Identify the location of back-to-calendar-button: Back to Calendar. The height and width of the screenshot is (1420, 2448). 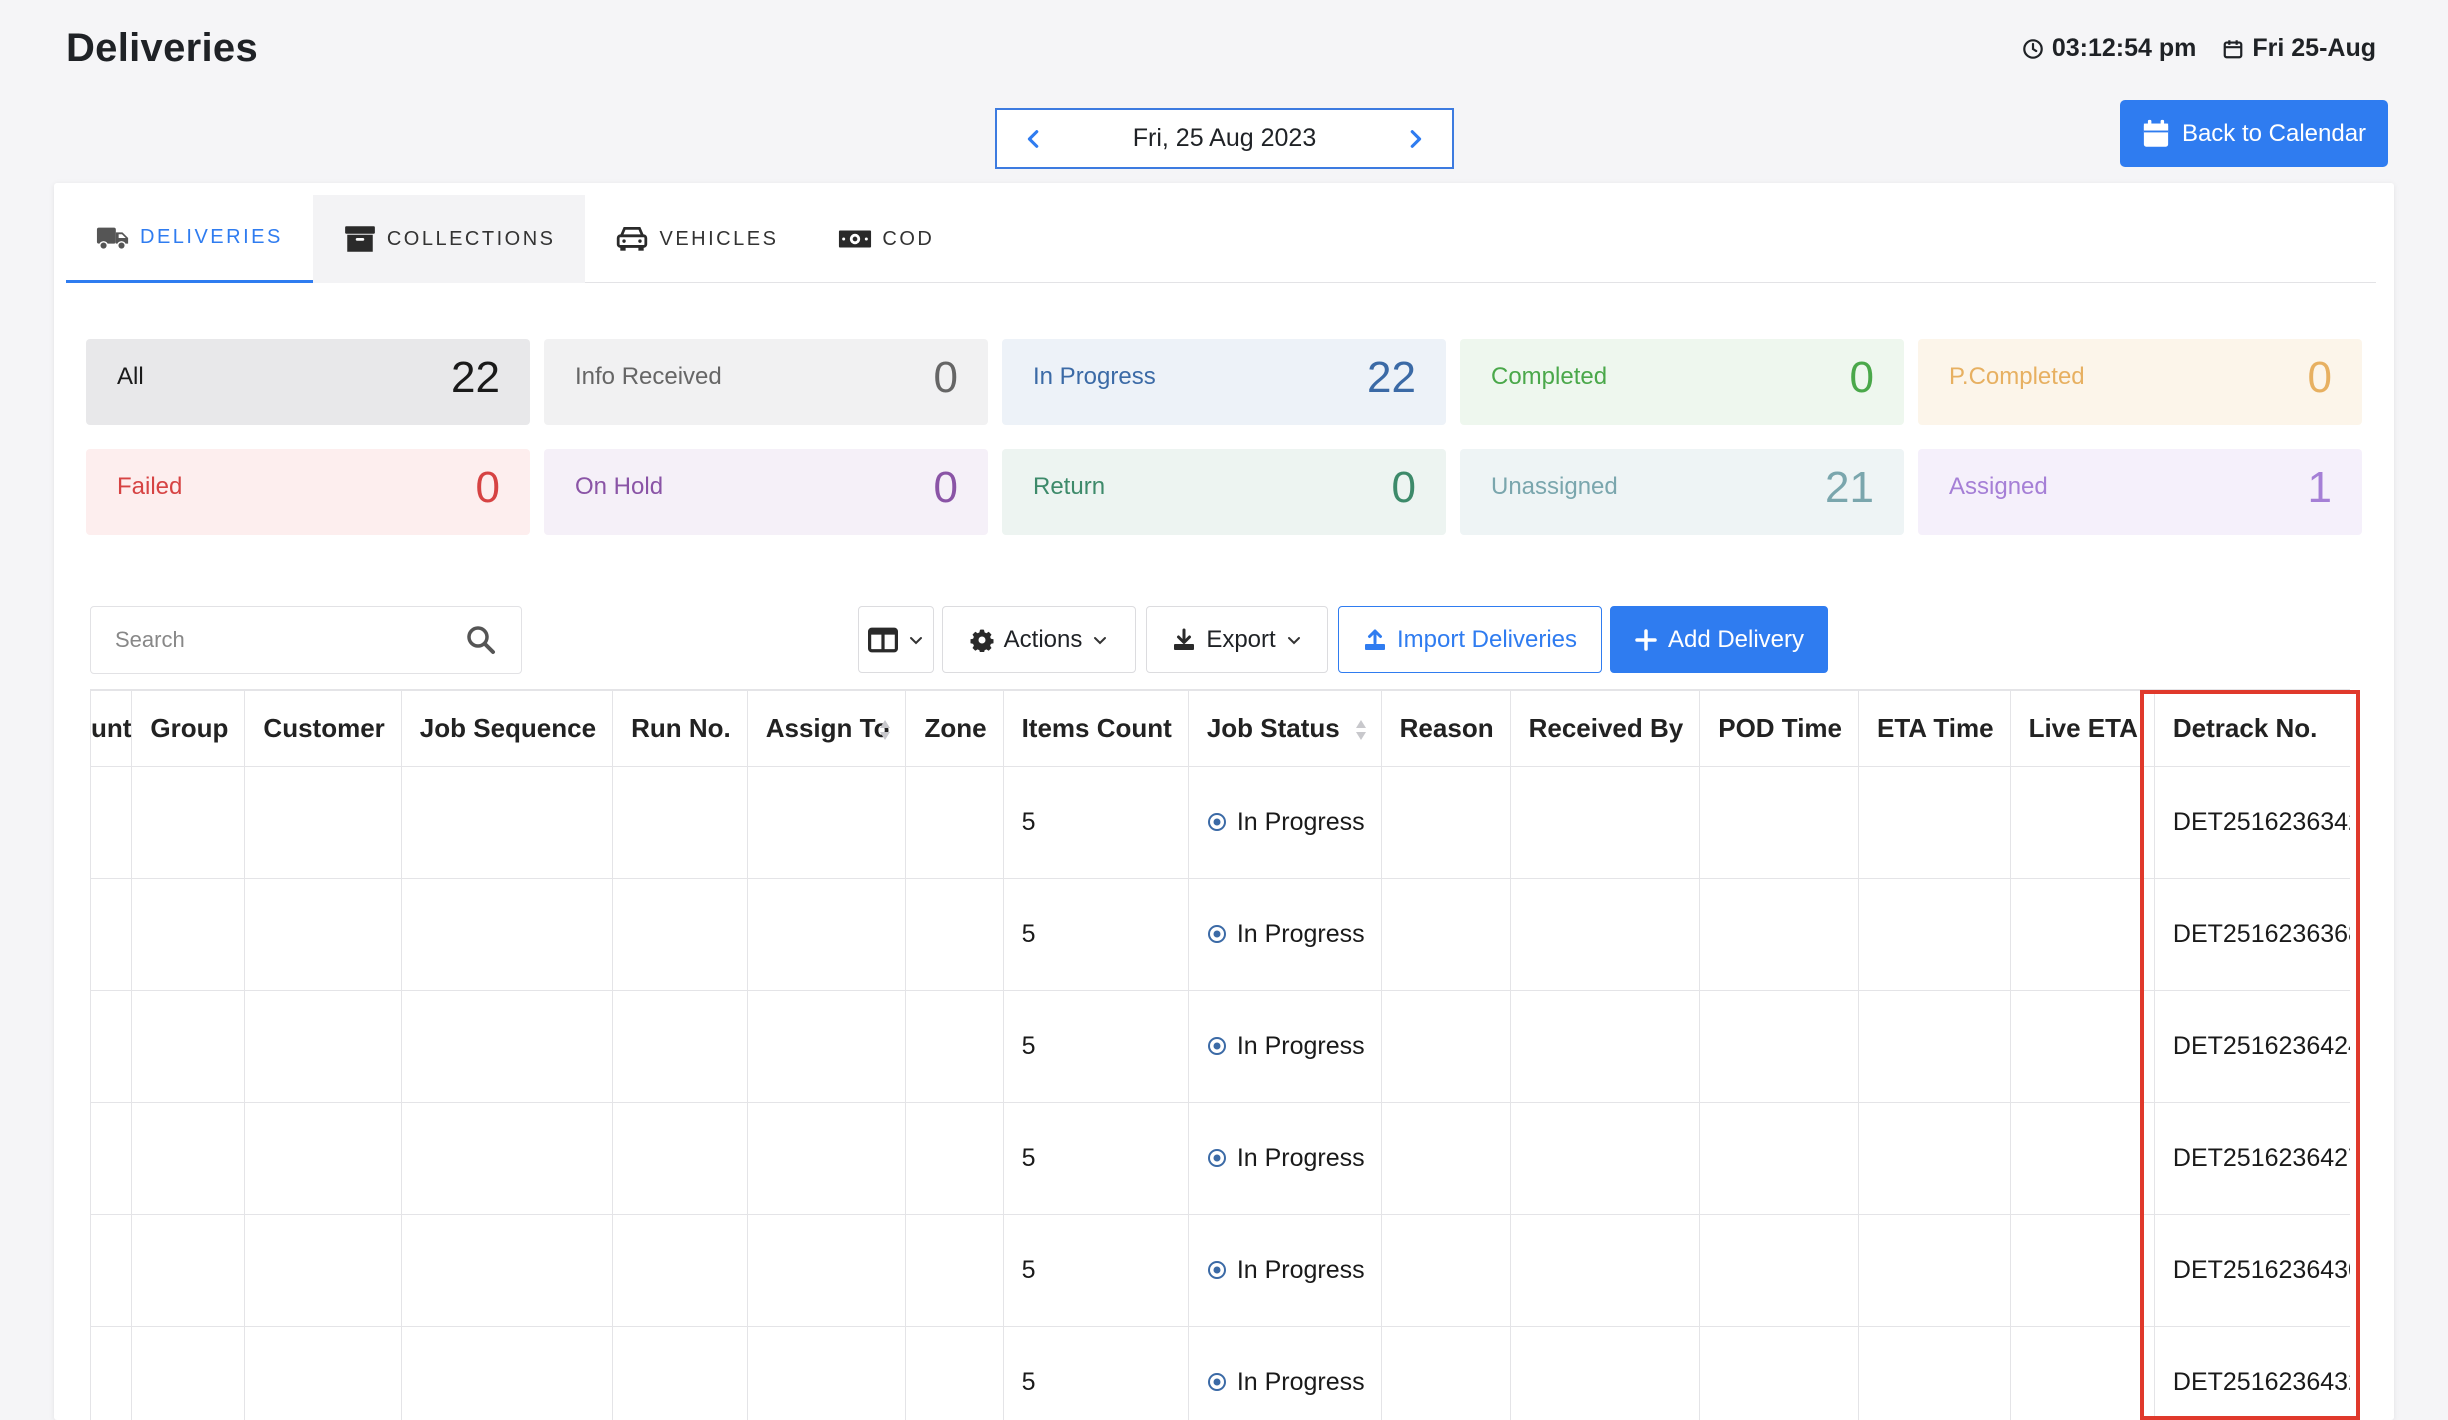
(2254, 133).